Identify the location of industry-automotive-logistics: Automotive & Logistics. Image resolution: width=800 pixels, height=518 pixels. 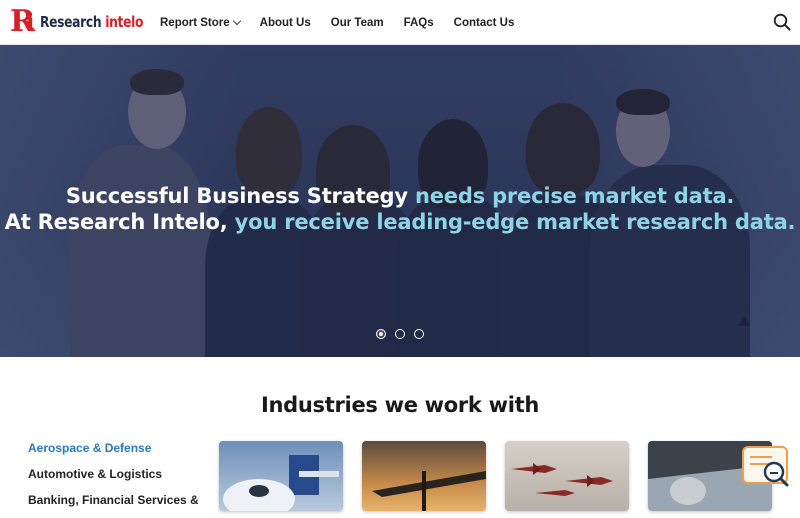
(113, 479).